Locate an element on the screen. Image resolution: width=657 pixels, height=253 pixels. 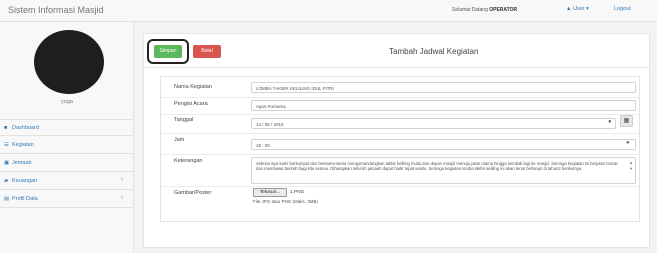
textarea-scroll-arrows-icon: ▲ ▼ is located at coordinates (631, 166).